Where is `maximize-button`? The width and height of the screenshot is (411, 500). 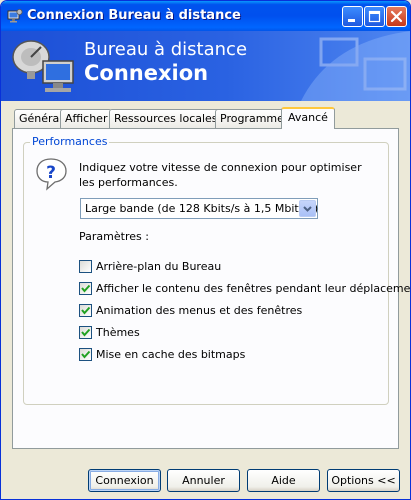 maximize-button is located at coordinates (374, 16).